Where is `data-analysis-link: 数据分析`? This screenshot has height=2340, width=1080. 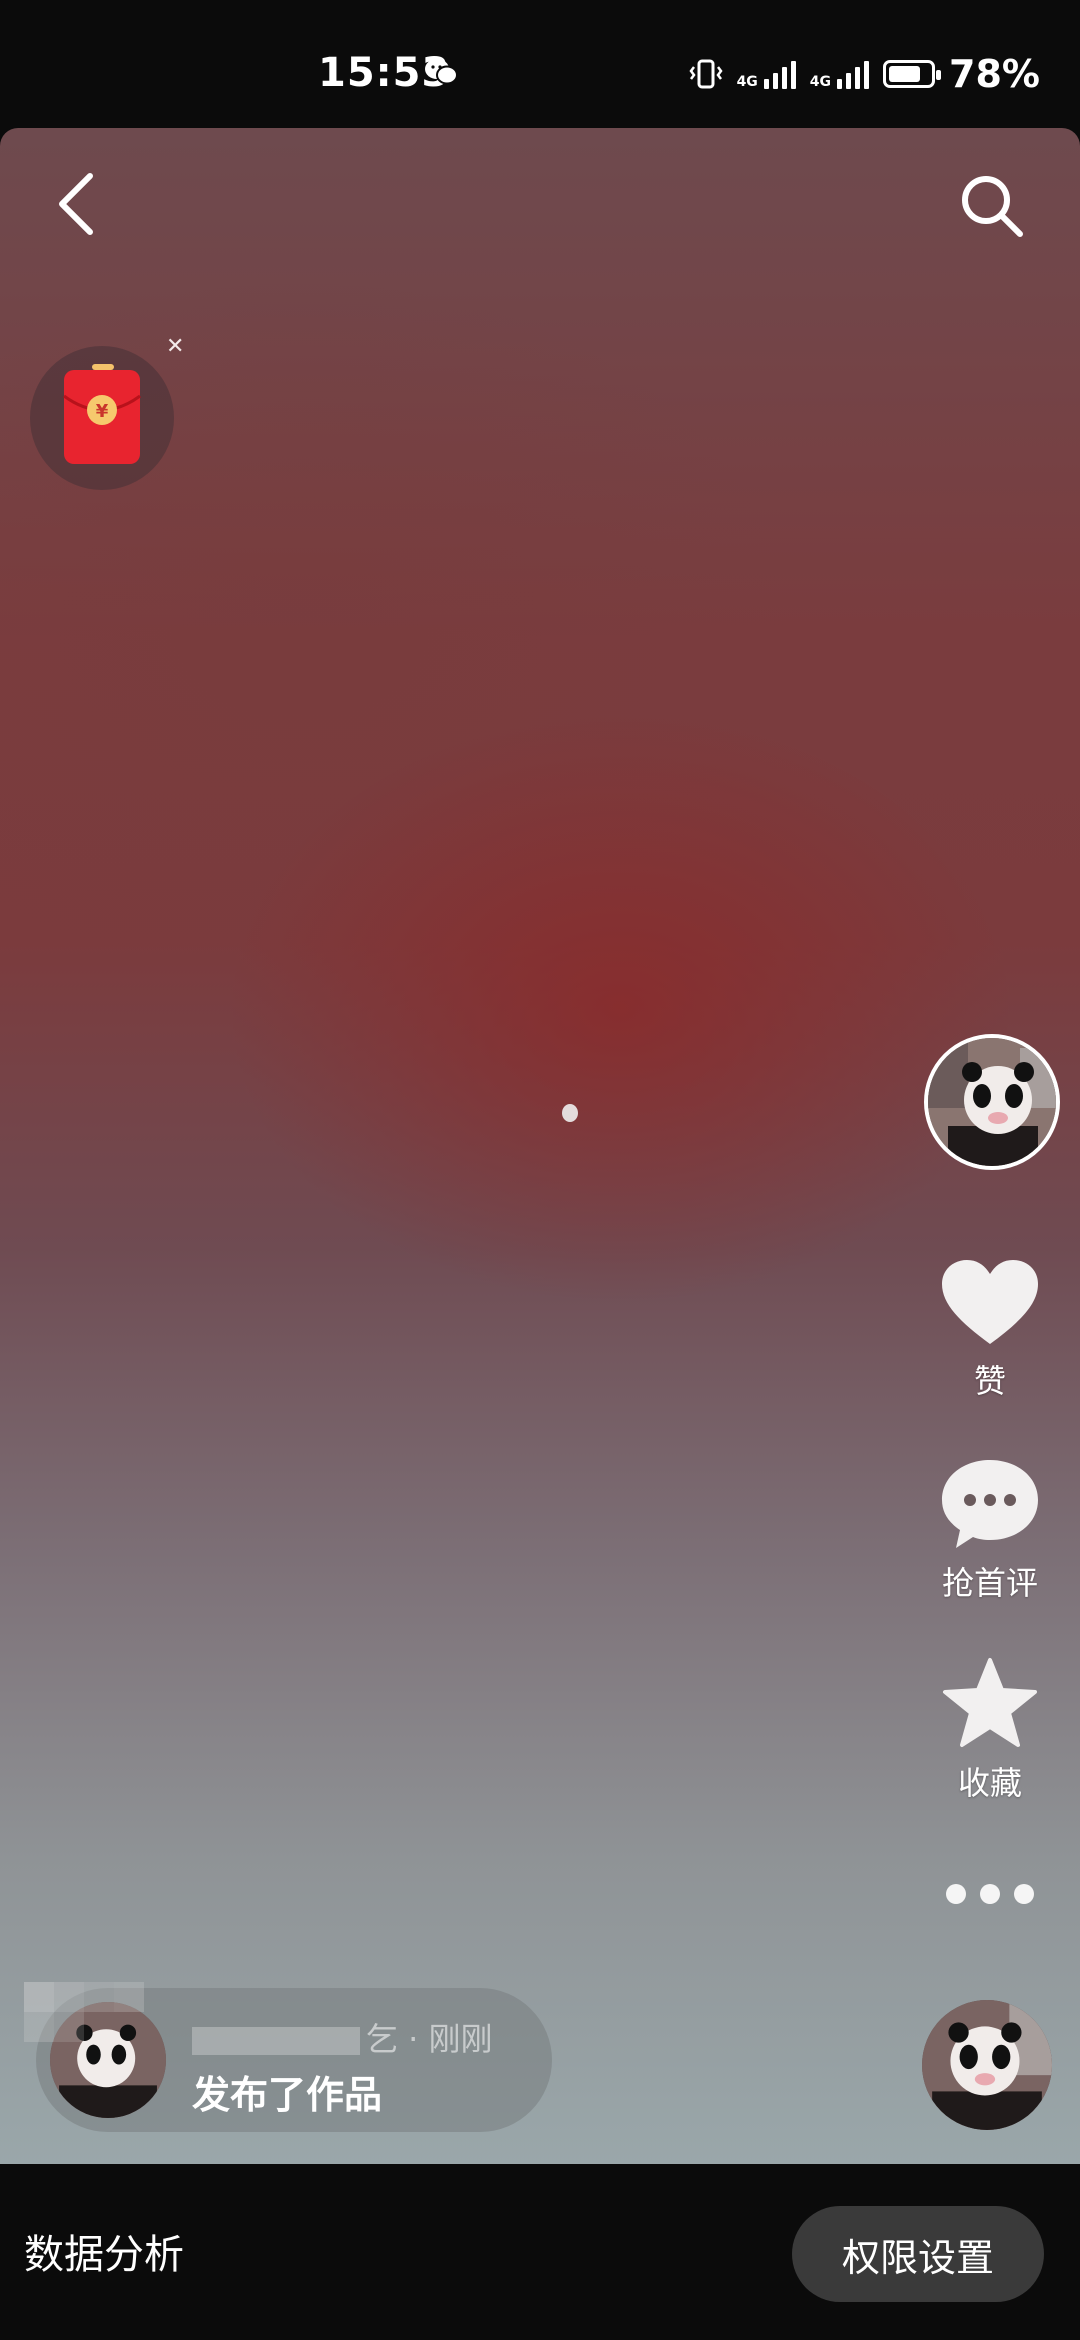
data-analysis-link: 数据分析 is located at coordinates (104, 2251).